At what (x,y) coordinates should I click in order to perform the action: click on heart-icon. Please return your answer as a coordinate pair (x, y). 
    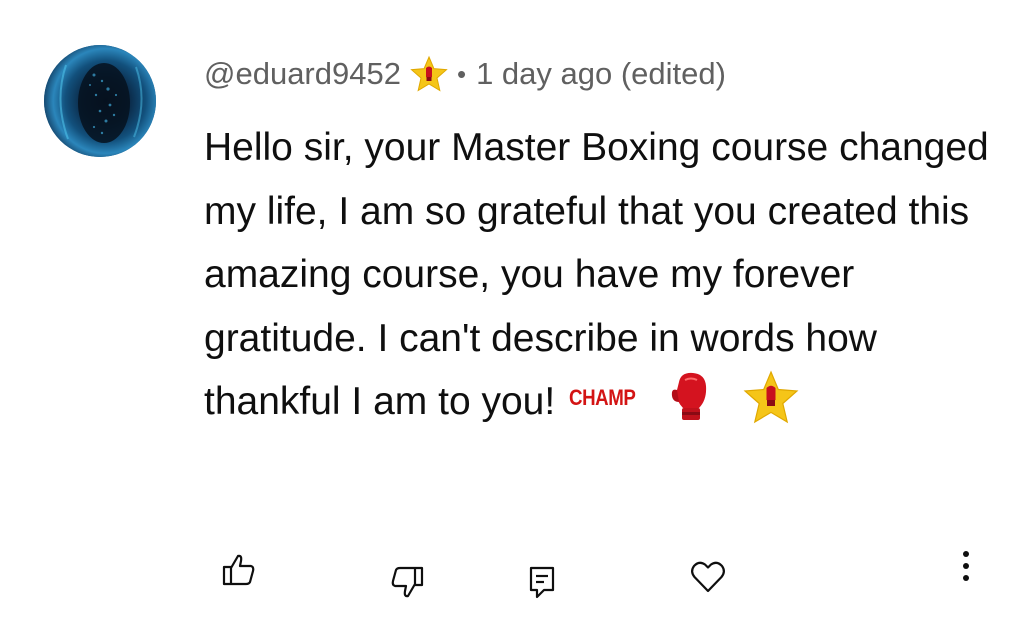
    Looking at the image, I should click on (708, 577).